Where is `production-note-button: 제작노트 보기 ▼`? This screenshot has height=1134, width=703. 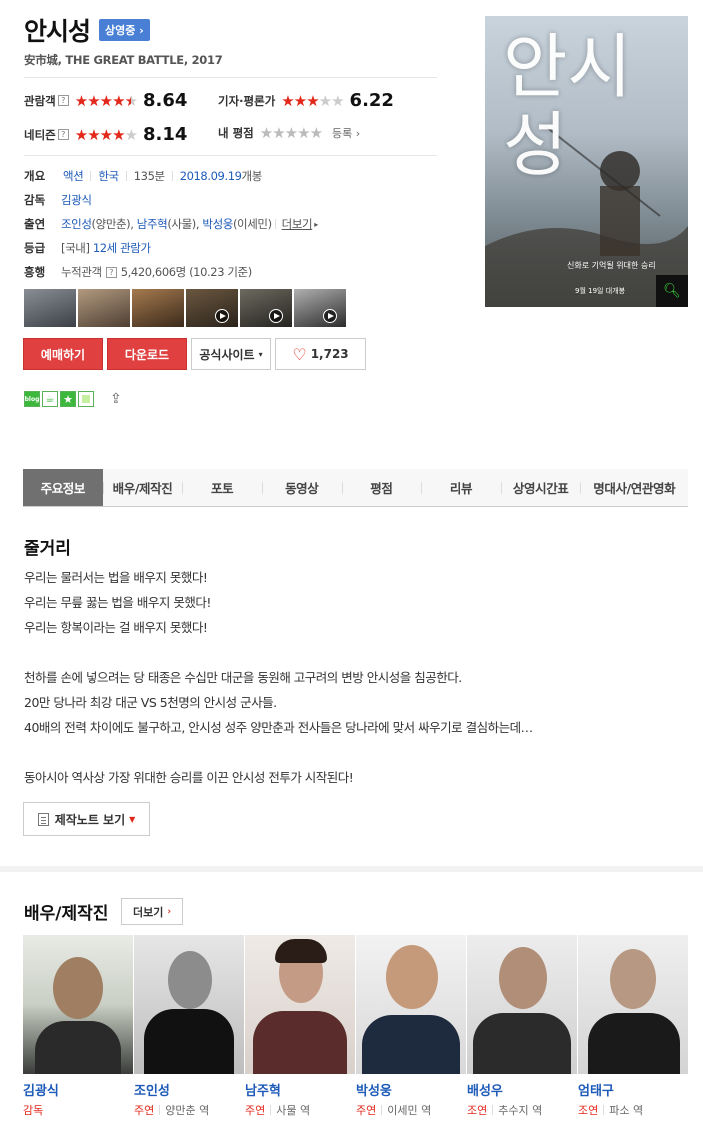
production-note-button: 제작노트 보기 ▼ is located at coordinates (86, 819).